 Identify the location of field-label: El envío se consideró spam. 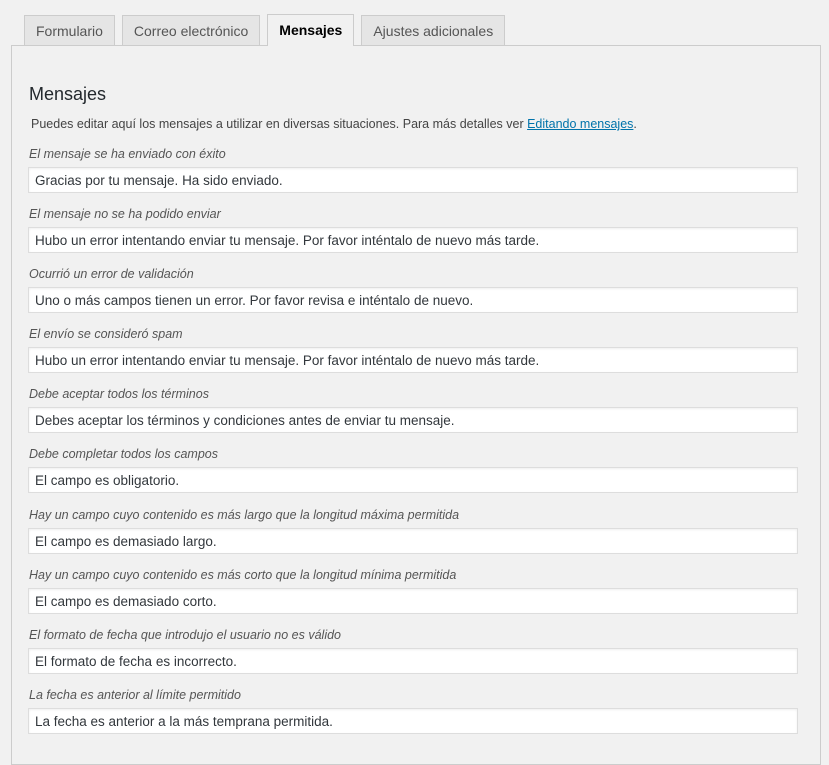
(106, 334).